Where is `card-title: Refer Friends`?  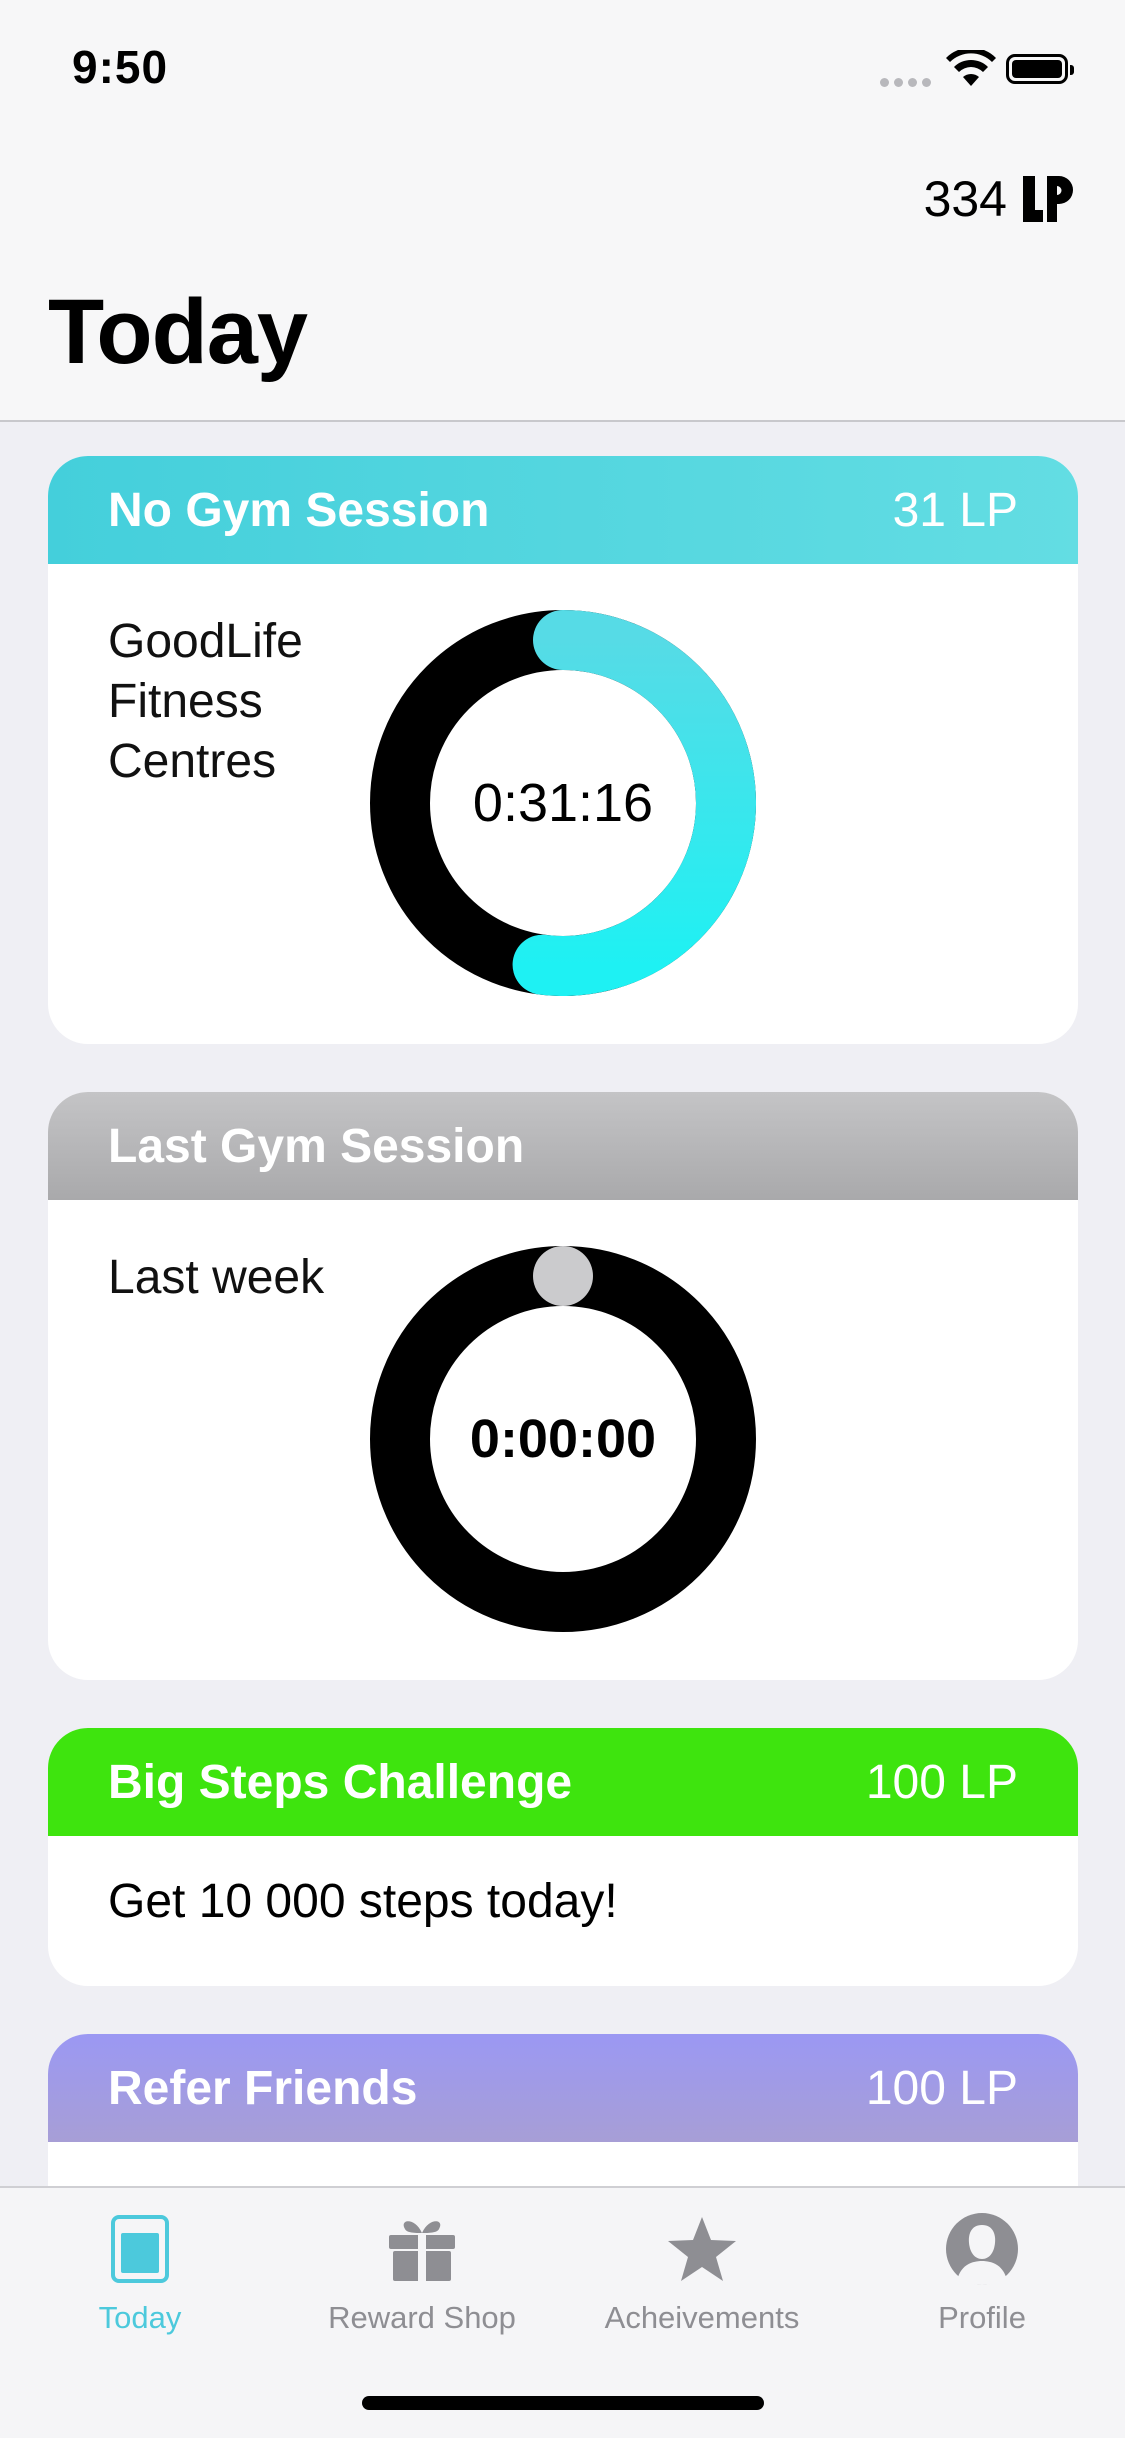 card-title: Refer Friends is located at coordinates (263, 2088).